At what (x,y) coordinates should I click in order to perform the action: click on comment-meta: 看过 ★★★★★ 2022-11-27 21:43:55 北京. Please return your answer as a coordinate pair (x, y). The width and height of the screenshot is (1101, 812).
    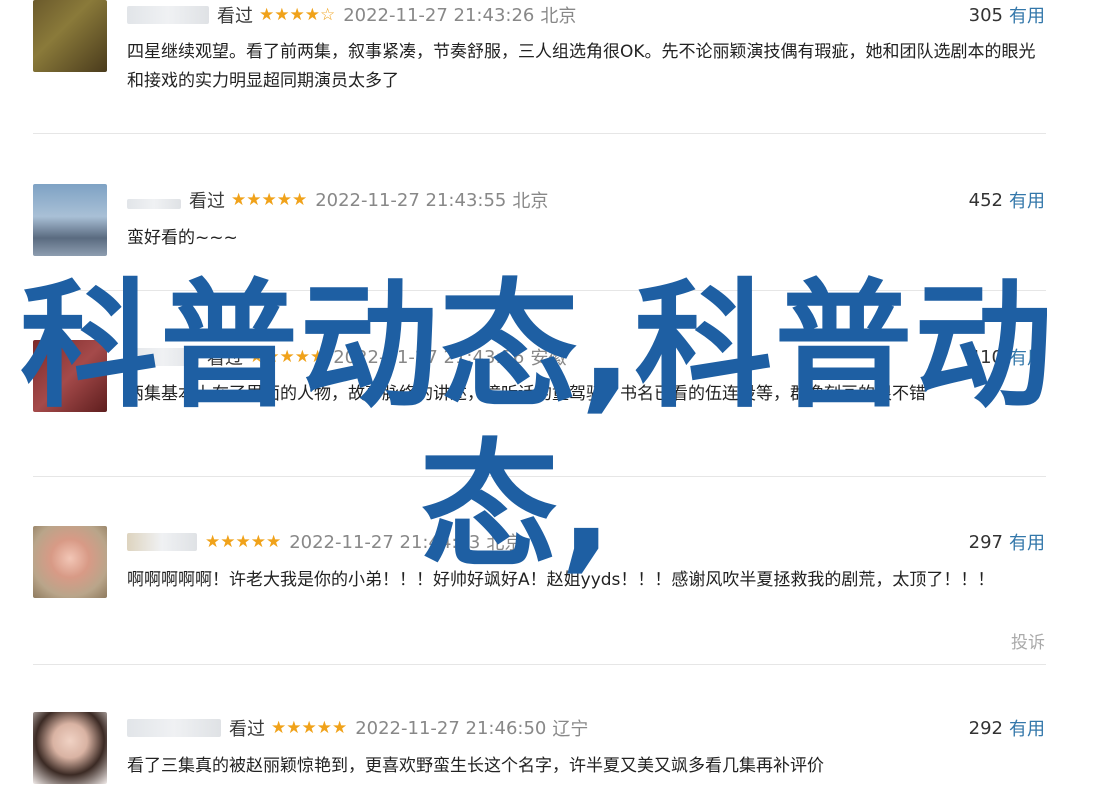
    Looking at the image, I should click on (337, 200).